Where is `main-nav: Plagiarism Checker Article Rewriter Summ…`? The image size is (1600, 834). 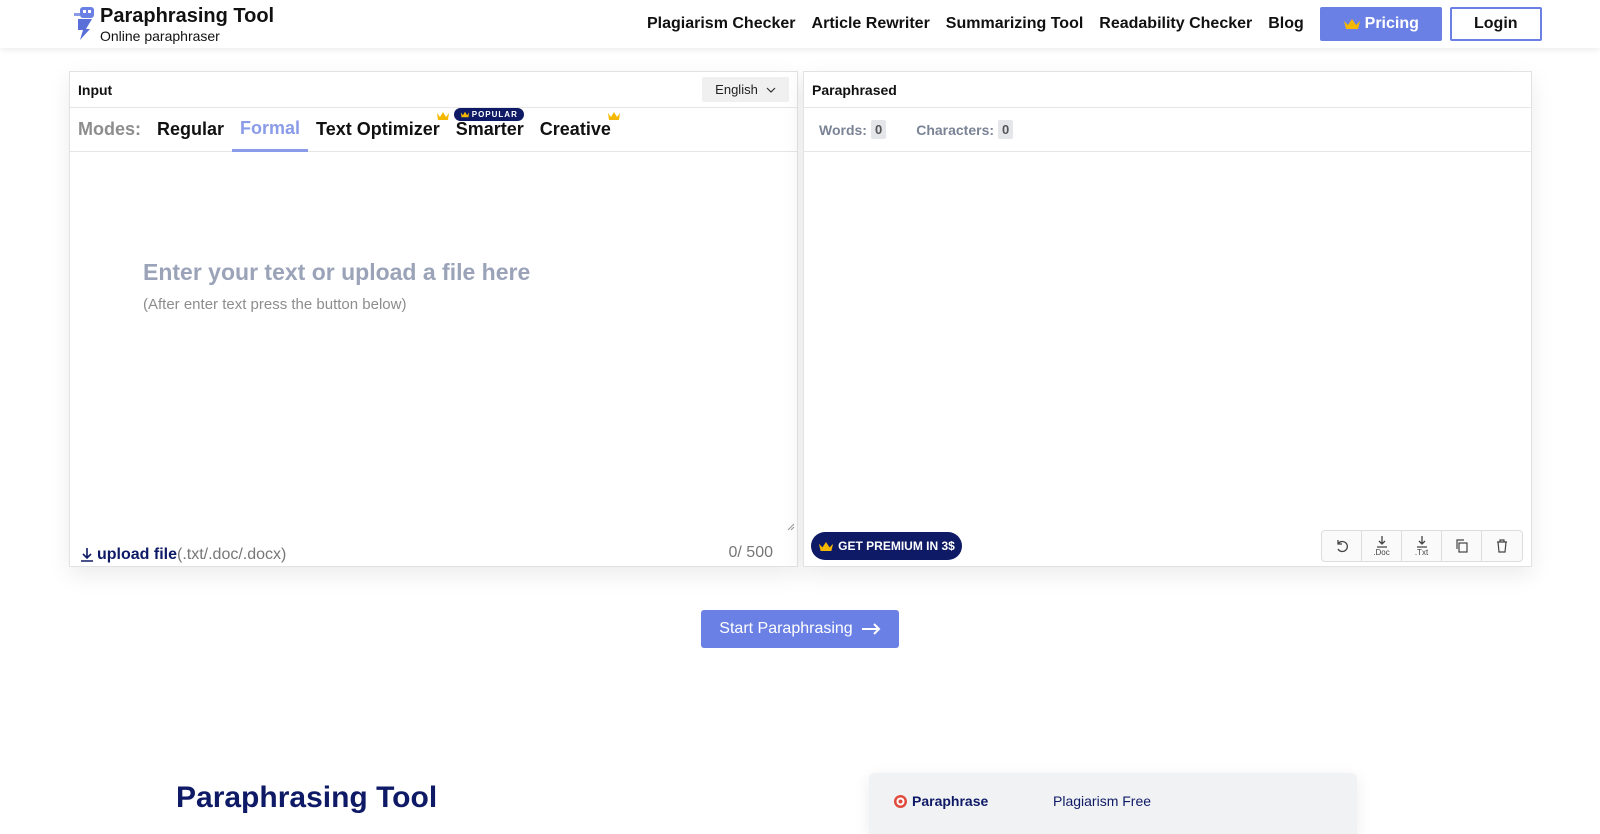
main-nav: Plagiarism Checker Article Rewriter Summ… is located at coordinates (1094, 24).